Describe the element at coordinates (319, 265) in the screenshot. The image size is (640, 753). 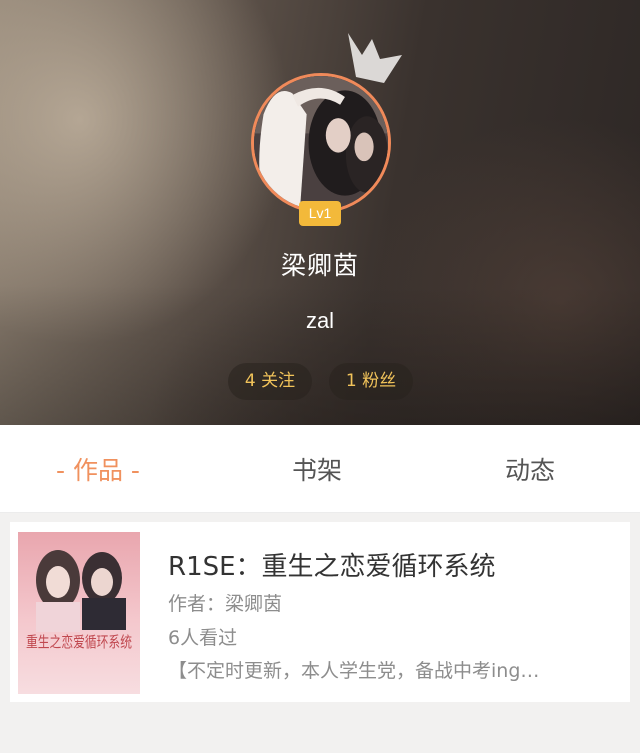
I see `username: 梁卿茵` at that location.